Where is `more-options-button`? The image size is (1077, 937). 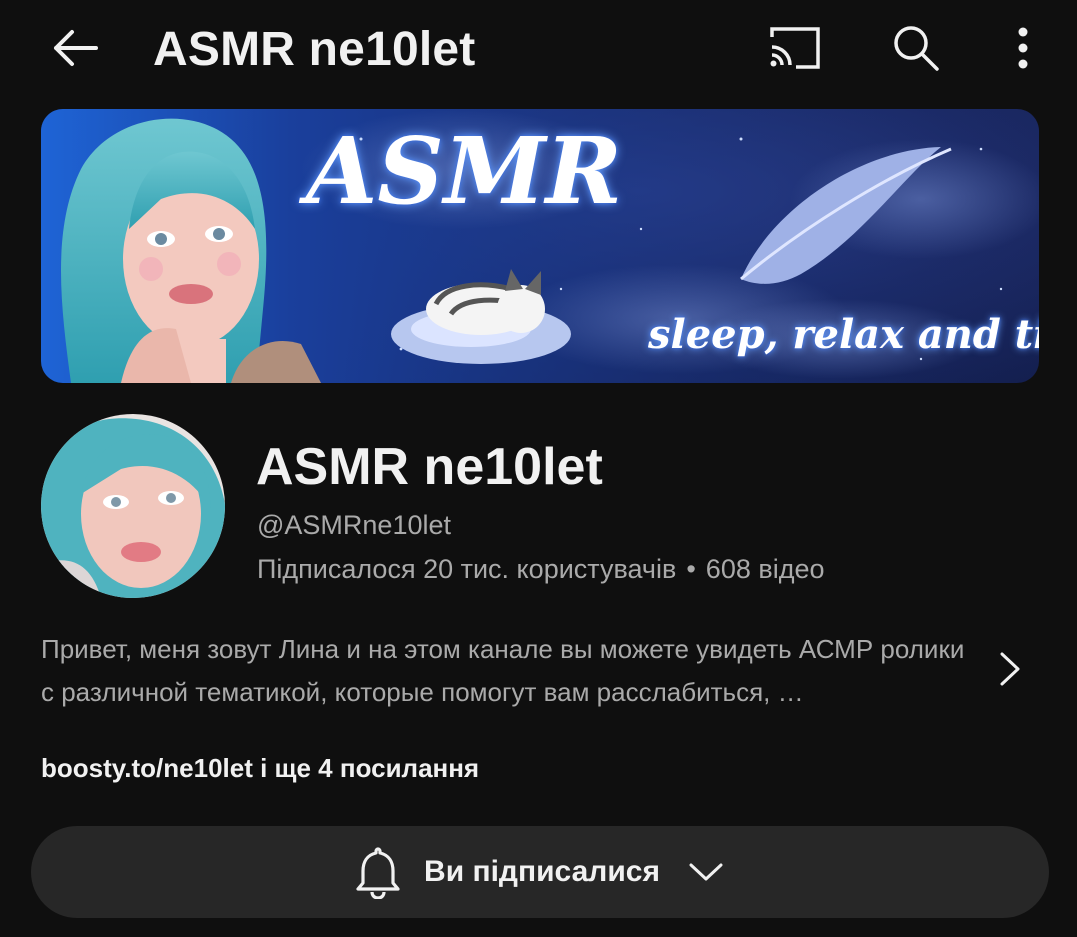 more-options-button is located at coordinates (1023, 48).